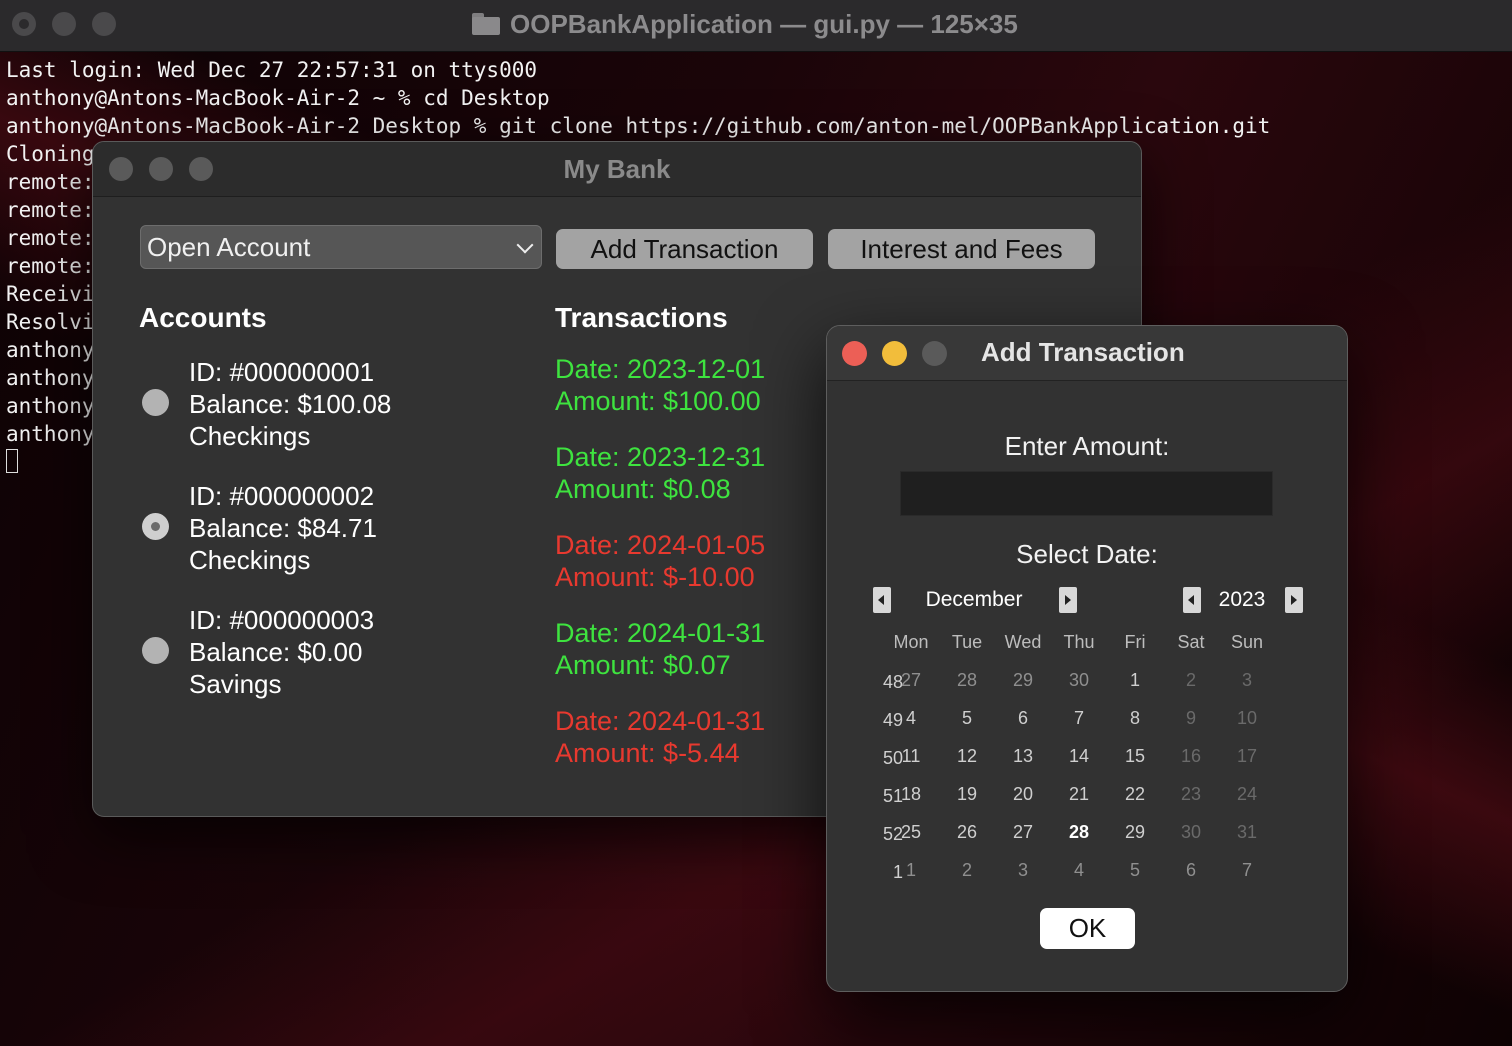 The image size is (1512, 1046). What do you see at coordinates (967, 832) in the screenshot?
I see `calendar-day: 26` at bounding box center [967, 832].